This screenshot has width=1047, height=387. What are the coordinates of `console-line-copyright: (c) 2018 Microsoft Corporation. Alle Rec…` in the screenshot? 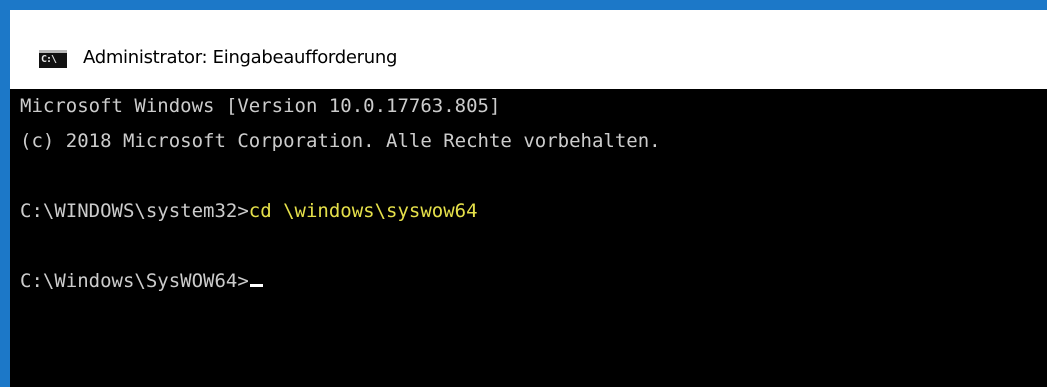 It's located at (340, 141).